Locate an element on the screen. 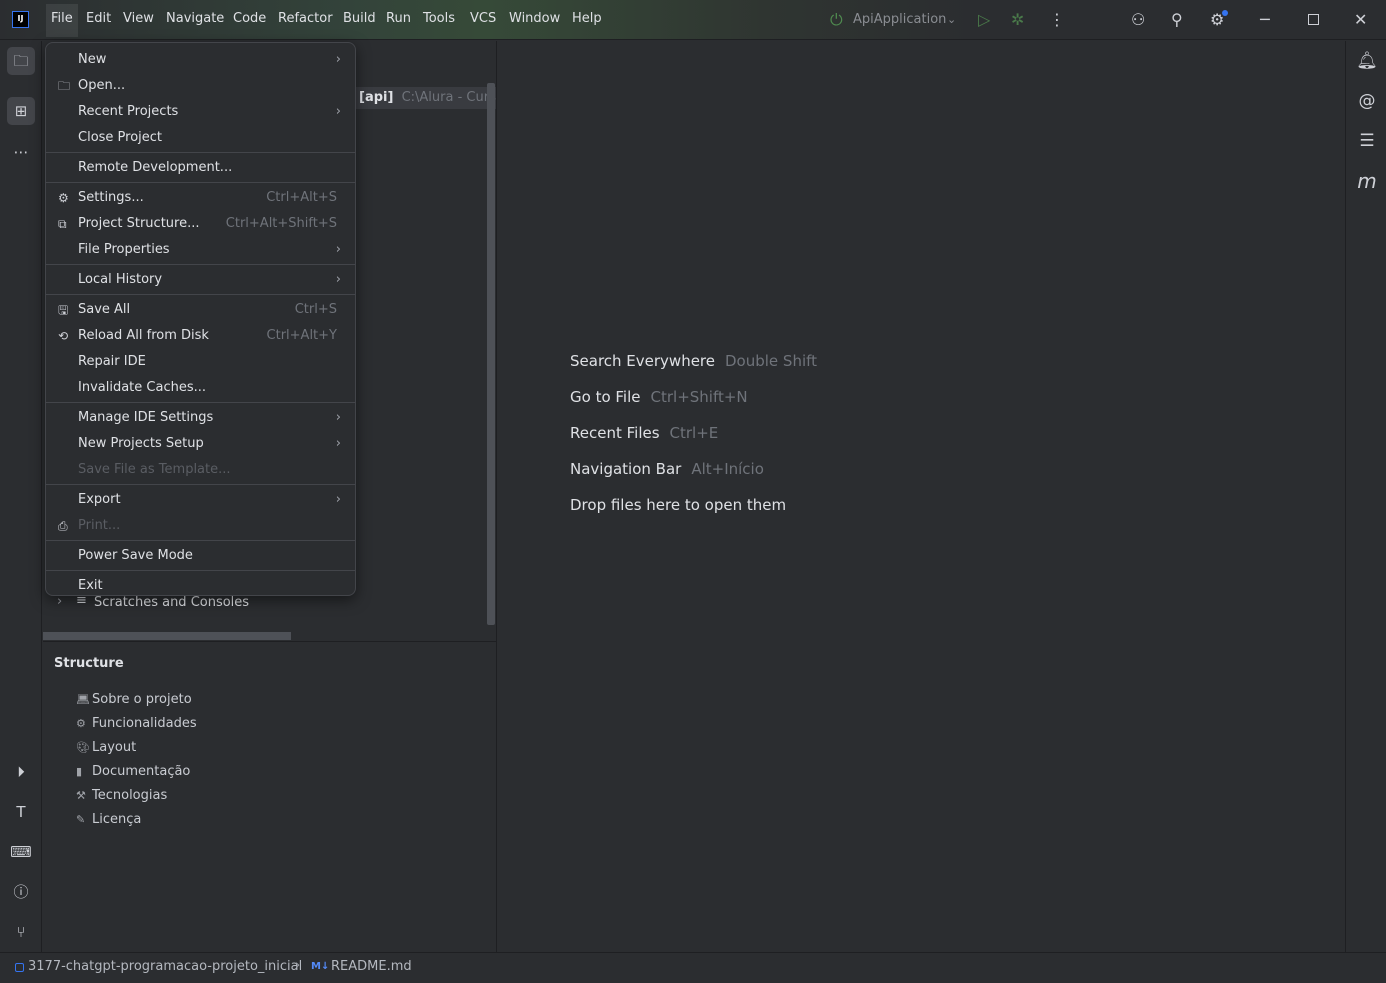 Image resolution: width=1386 pixels, height=983 pixels. problems-icon: ⓘ is located at coordinates (21, 892).